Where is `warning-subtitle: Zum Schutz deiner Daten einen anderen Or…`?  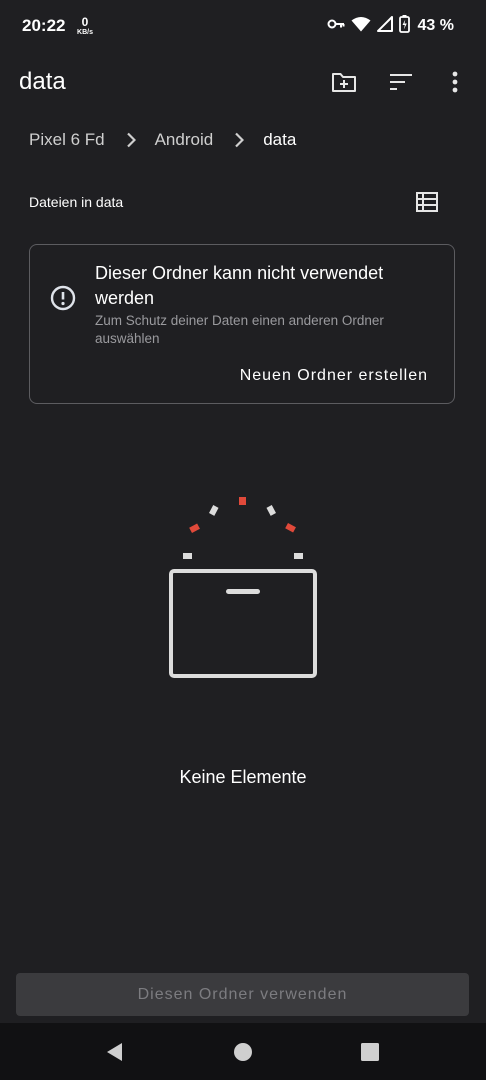
warning-subtitle: Zum Schutz deiner Daten einen anderen Or… is located at coordinates (239, 329).